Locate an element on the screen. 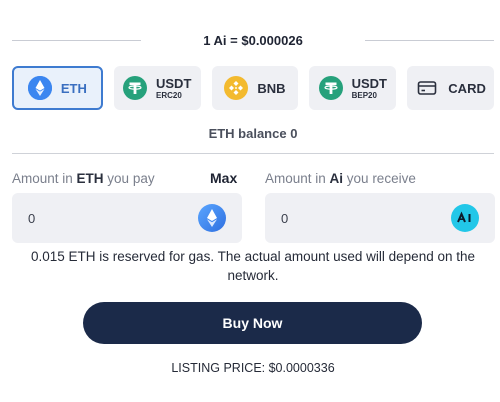 The height and width of the screenshot is (402, 500). token-network-label: BEP20 is located at coordinates (364, 95).